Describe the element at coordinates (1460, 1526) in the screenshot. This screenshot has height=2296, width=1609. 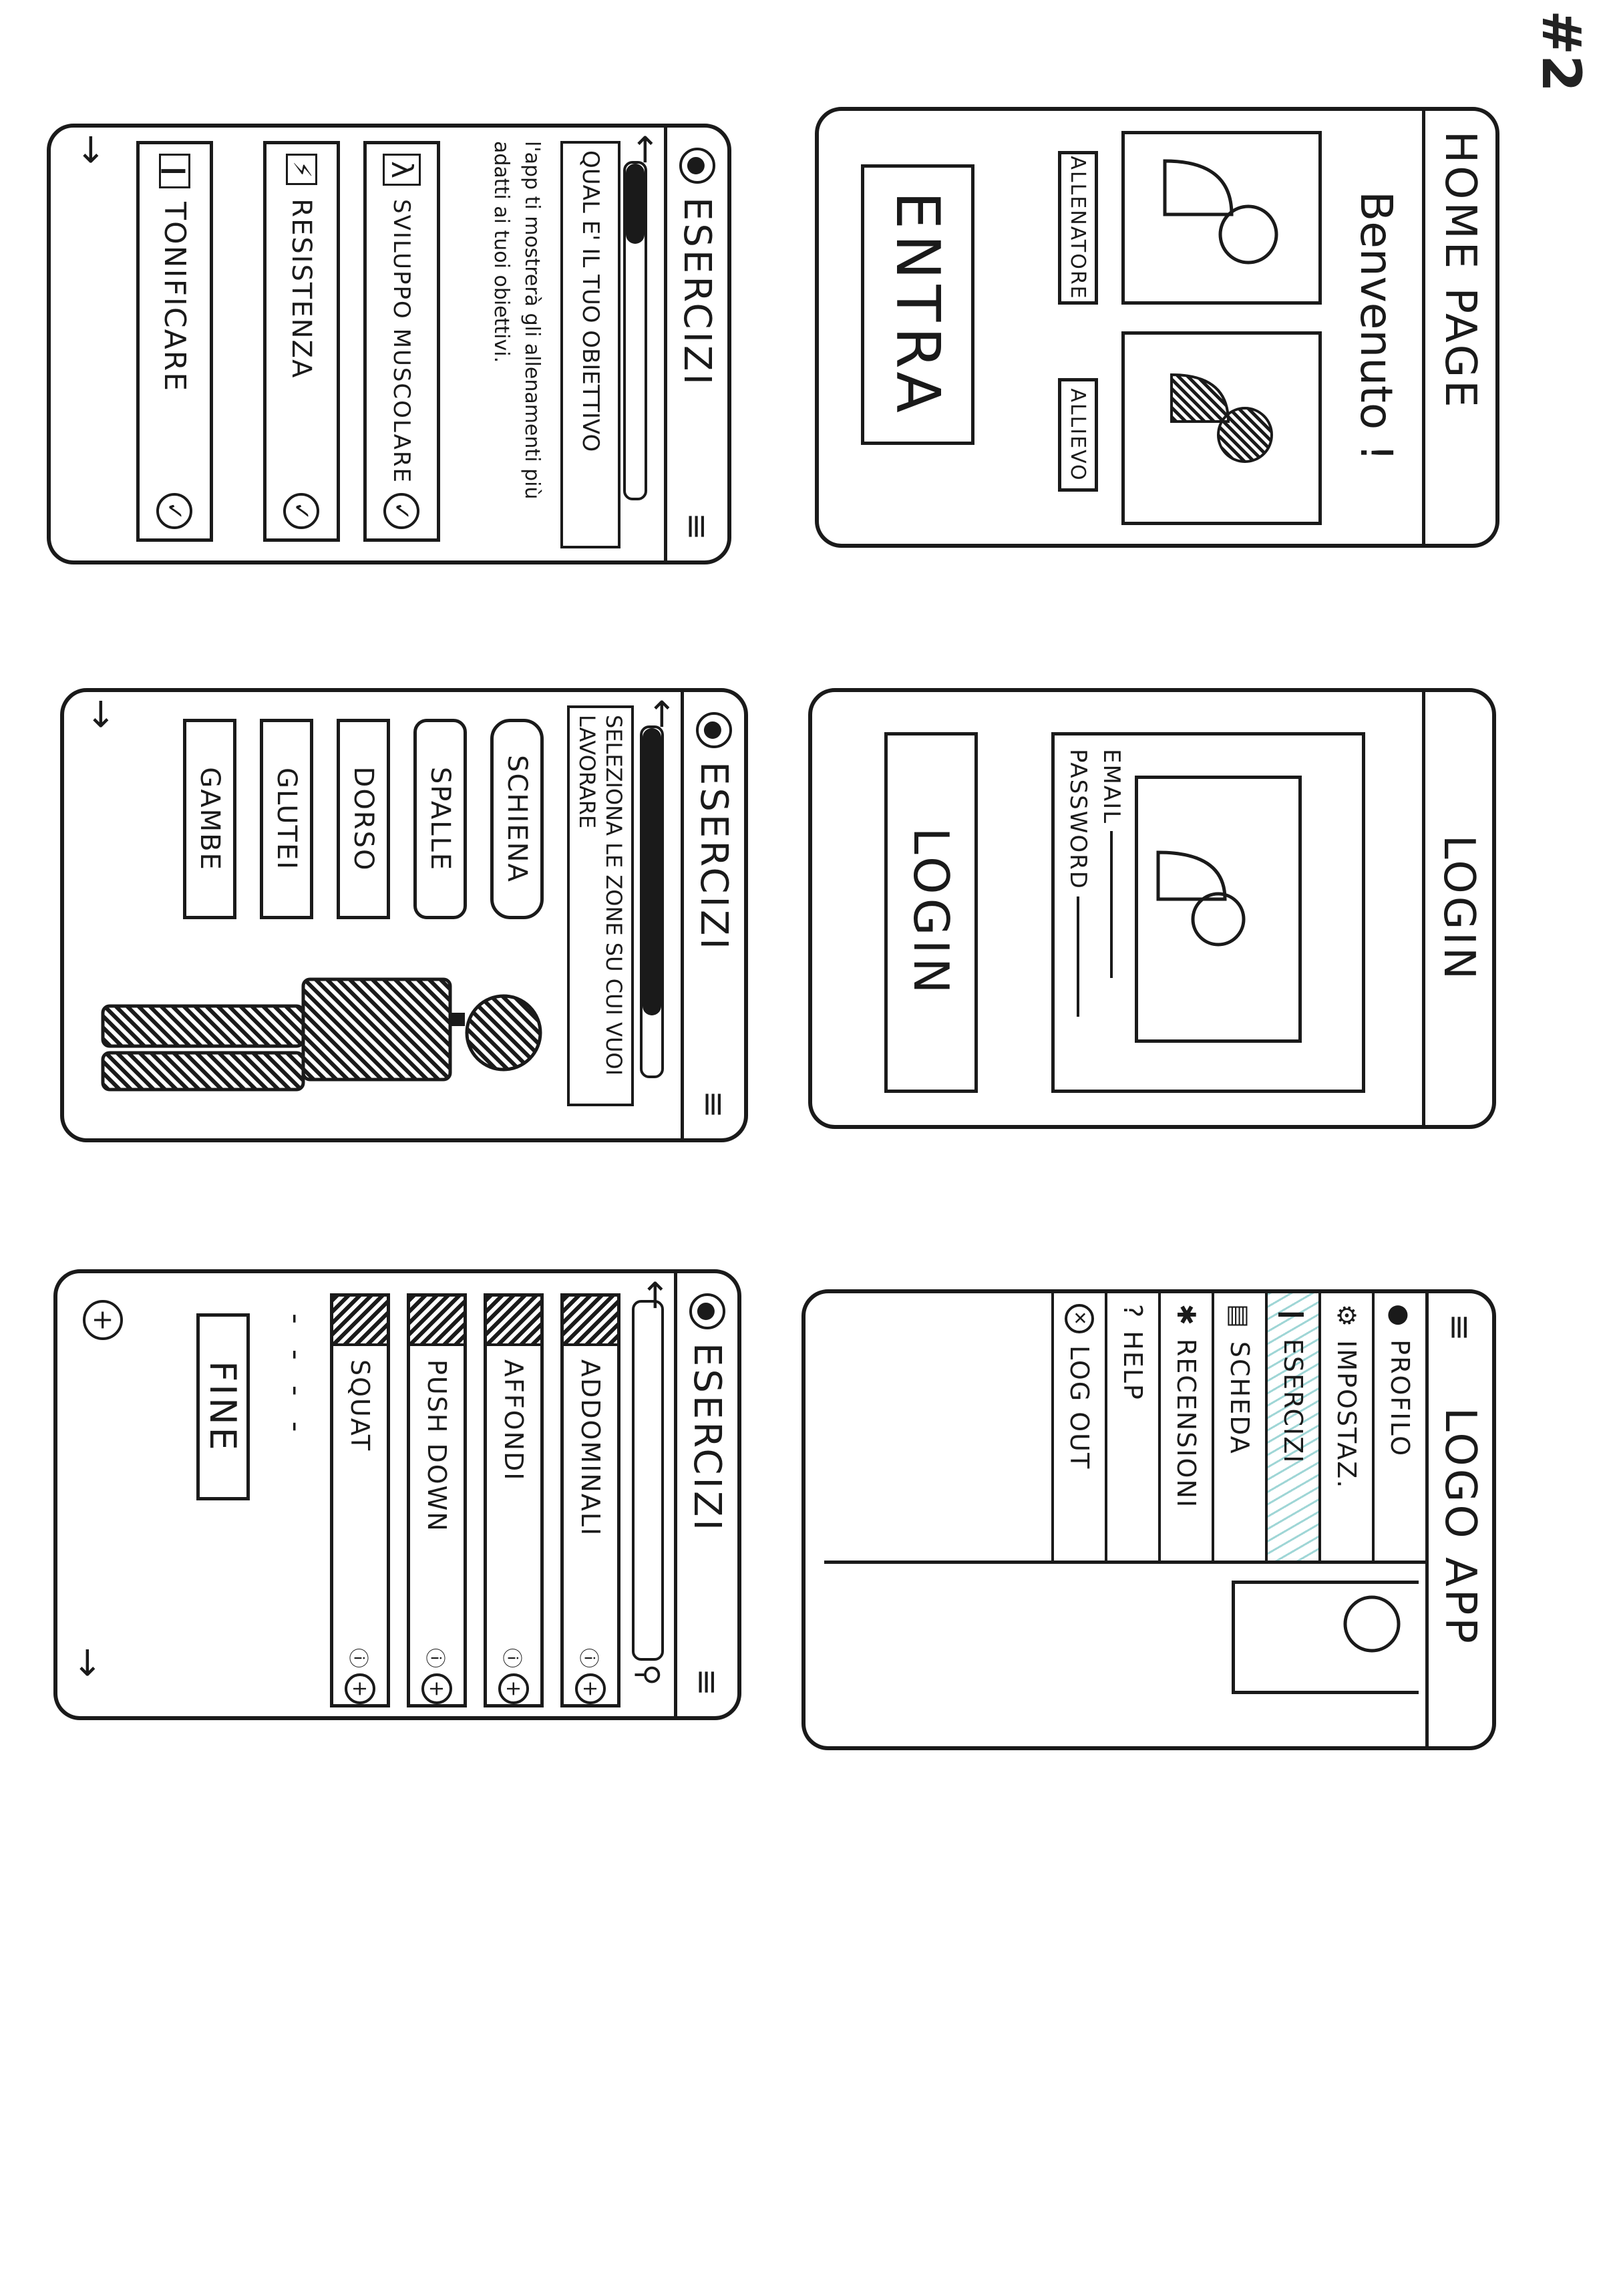
I see `menu-title: LOGO APP` at that location.